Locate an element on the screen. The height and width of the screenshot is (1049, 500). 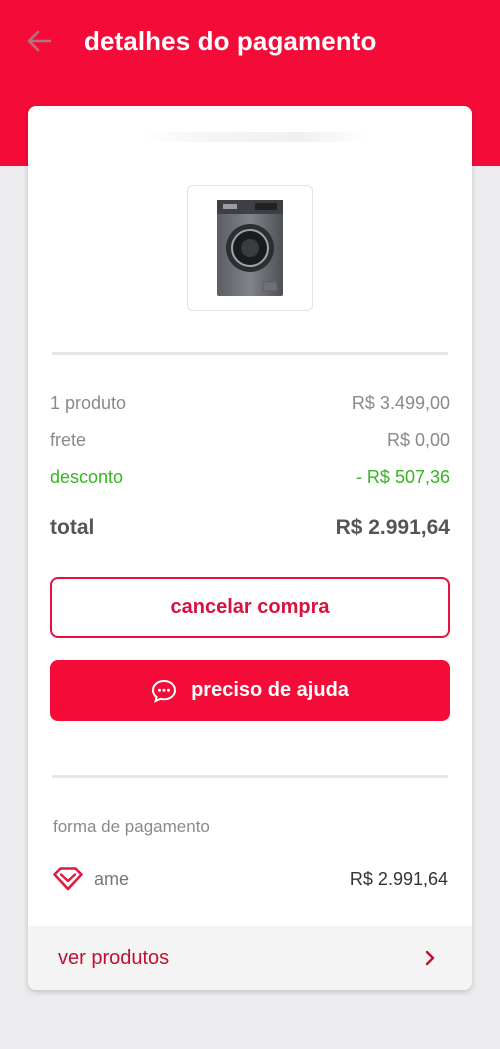
payment-amount: R$ 2.991,64 is located at coordinates (398, 878).